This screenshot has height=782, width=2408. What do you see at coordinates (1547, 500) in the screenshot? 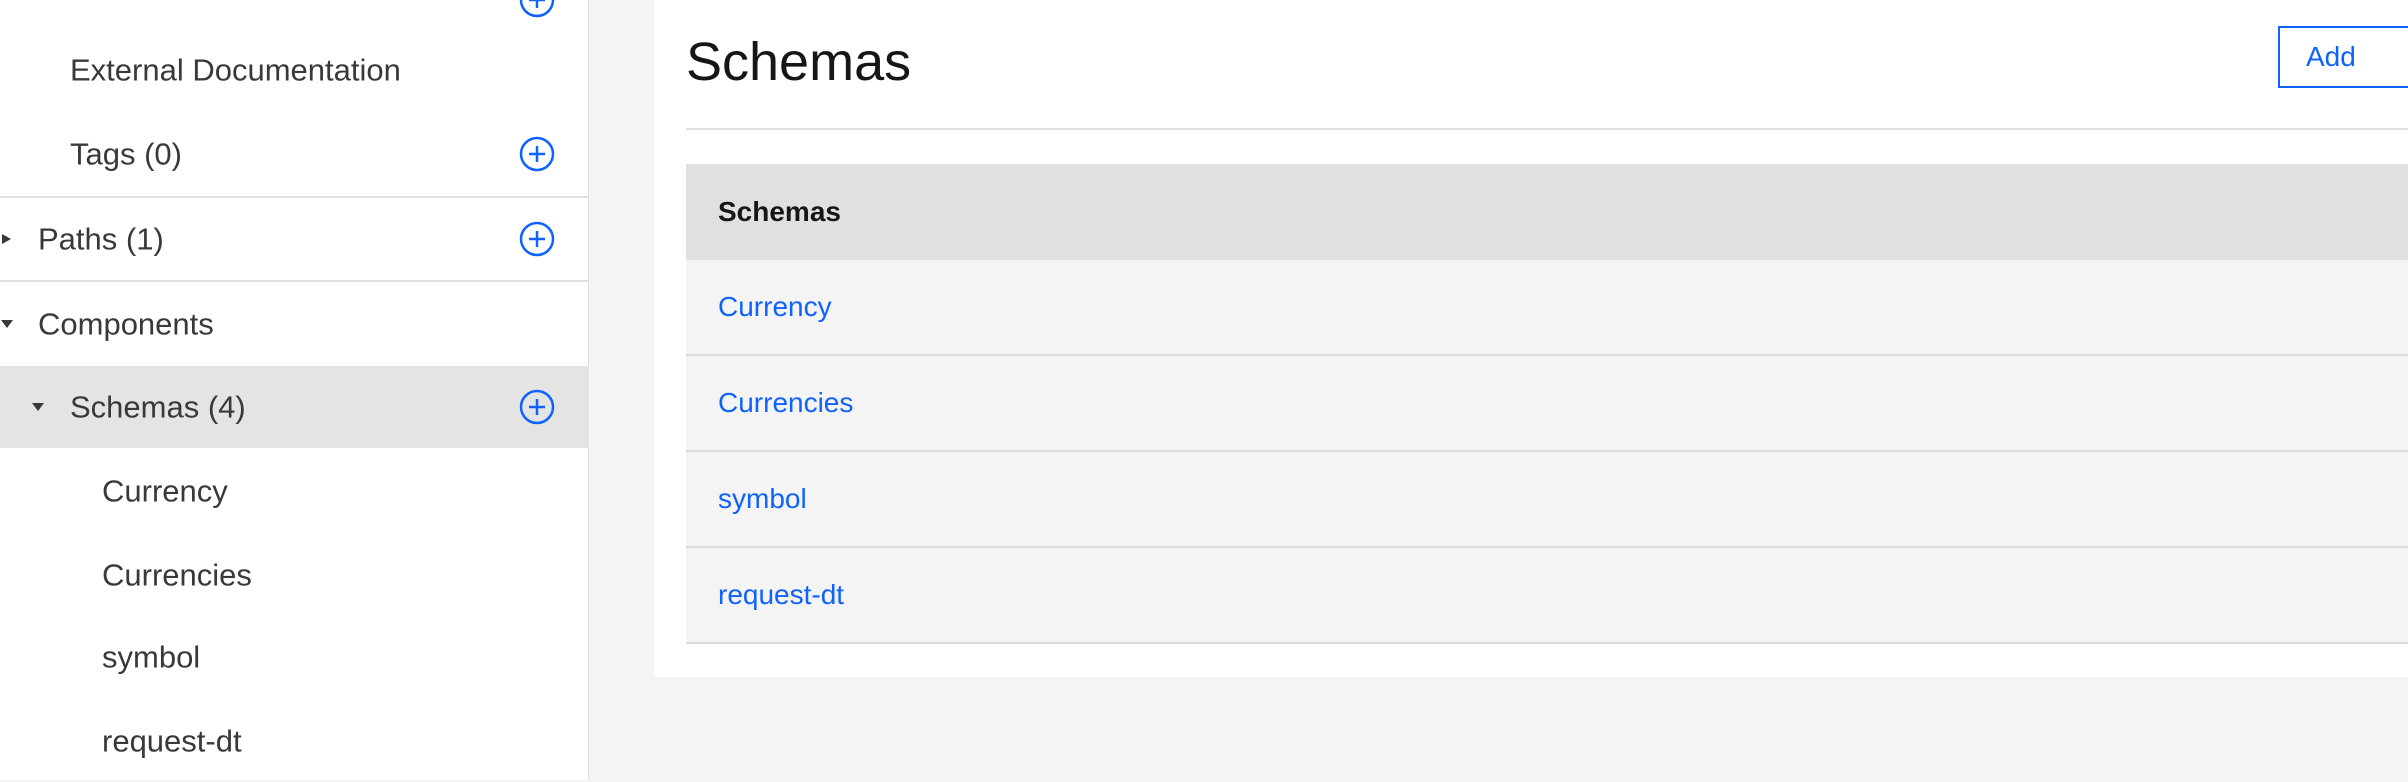
I see `table-row: symbol` at bounding box center [1547, 500].